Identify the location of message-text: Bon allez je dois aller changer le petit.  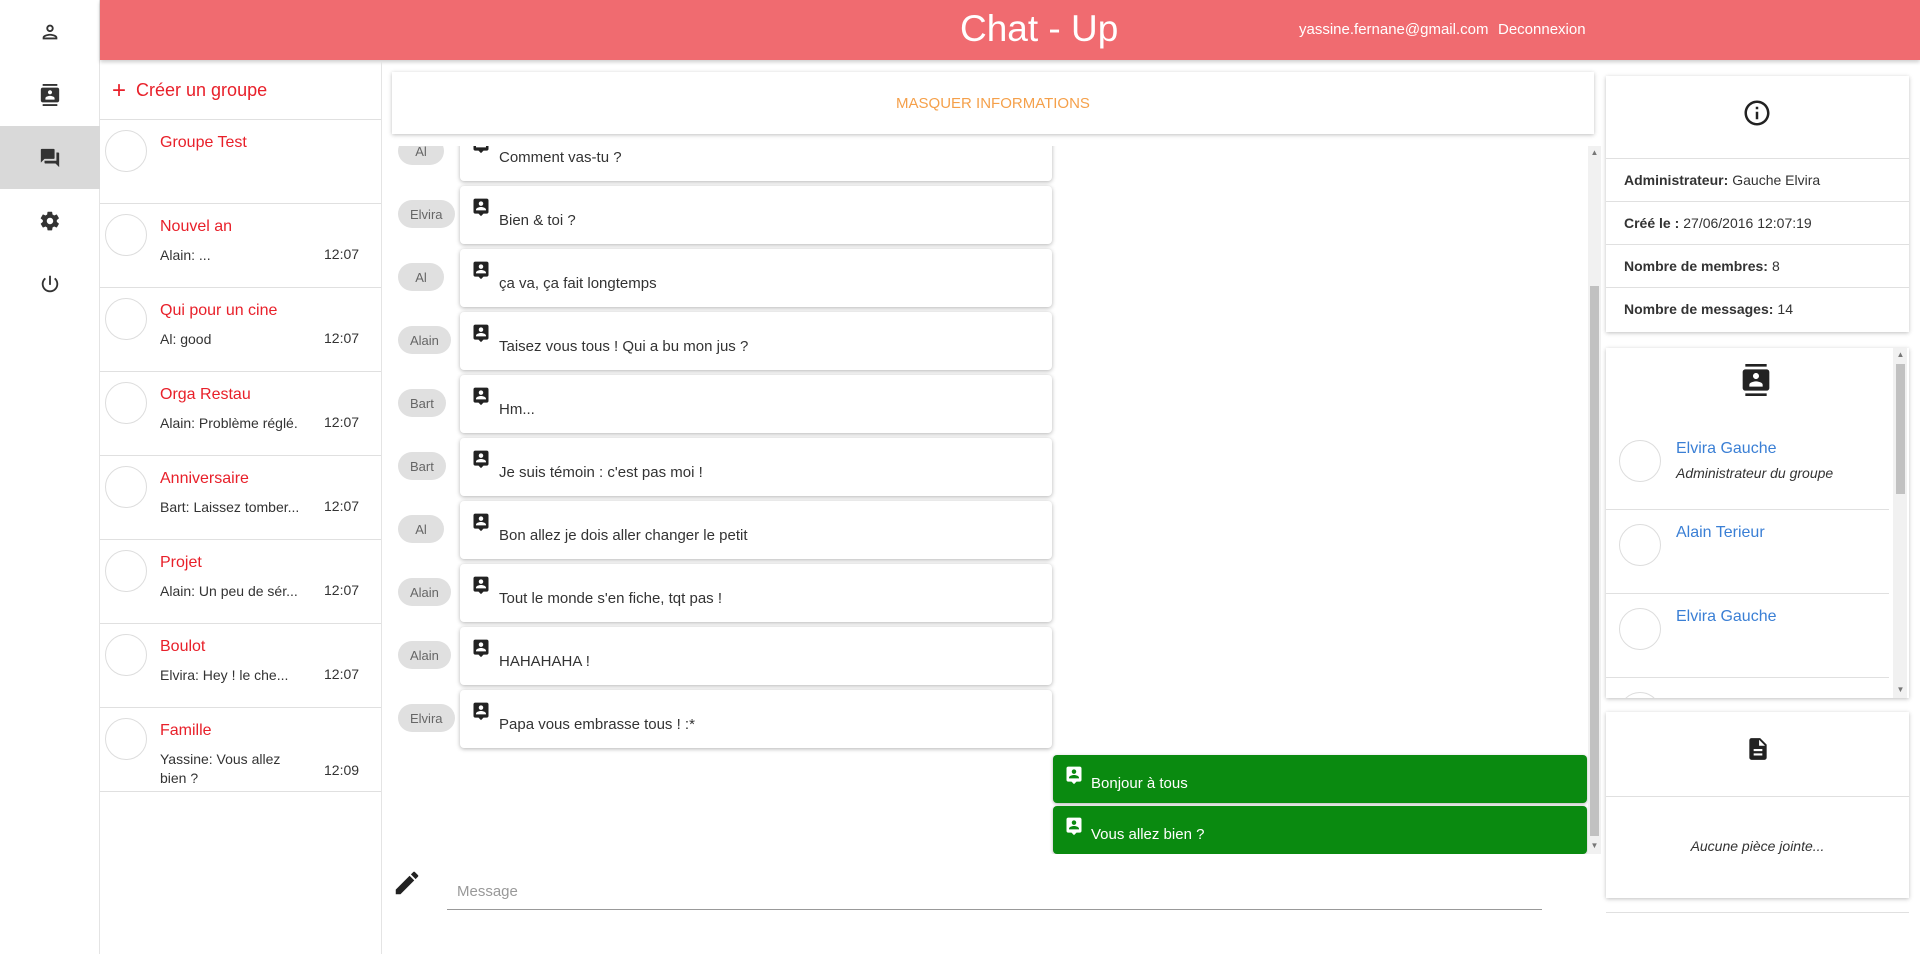
(623, 535).